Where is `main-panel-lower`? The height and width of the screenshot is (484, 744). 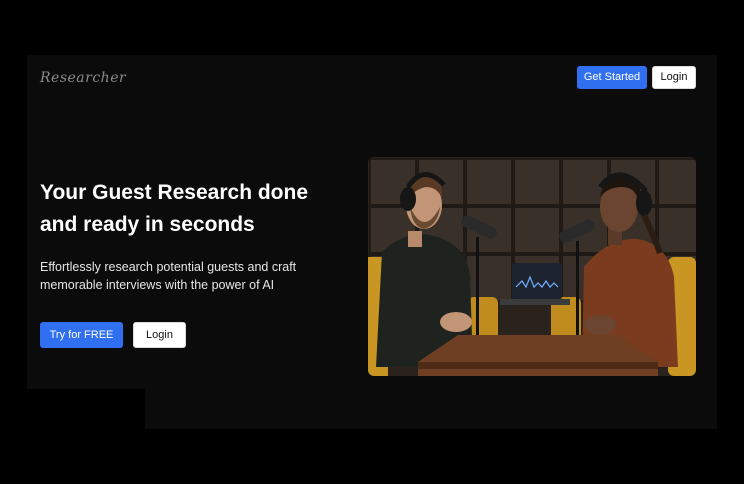
main-panel-lower is located at coordinates (431, 409).